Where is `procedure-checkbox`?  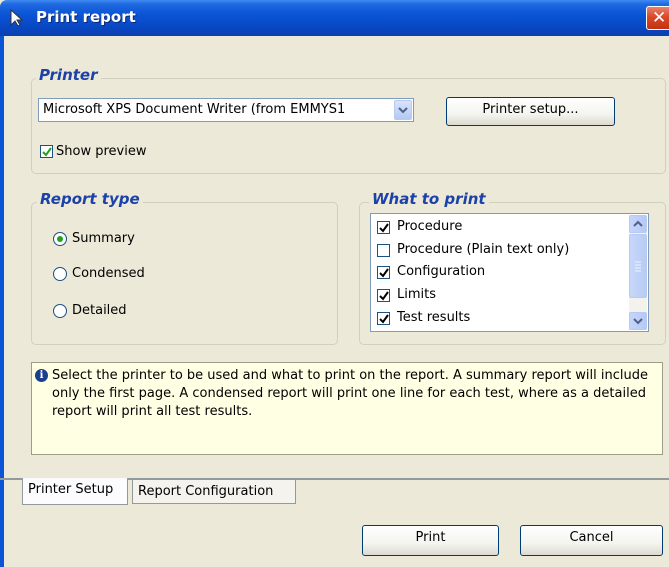 procedure-checkbox is located at coordinates (383, 227).